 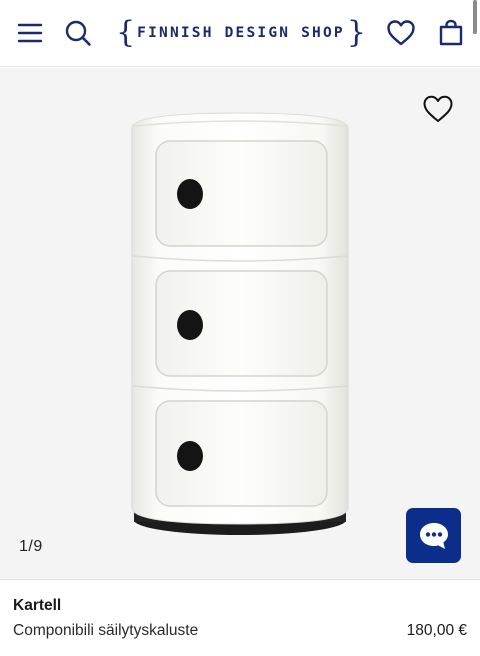 I want to click on chat-button, so click(x=433, y=535).